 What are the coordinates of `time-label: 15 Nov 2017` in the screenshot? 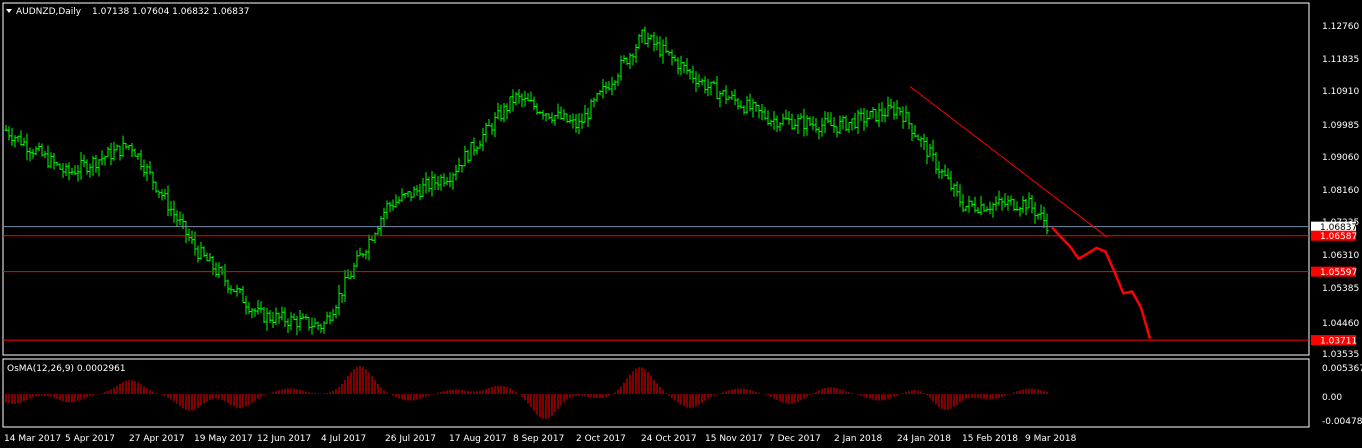 It's located at (734, 439).